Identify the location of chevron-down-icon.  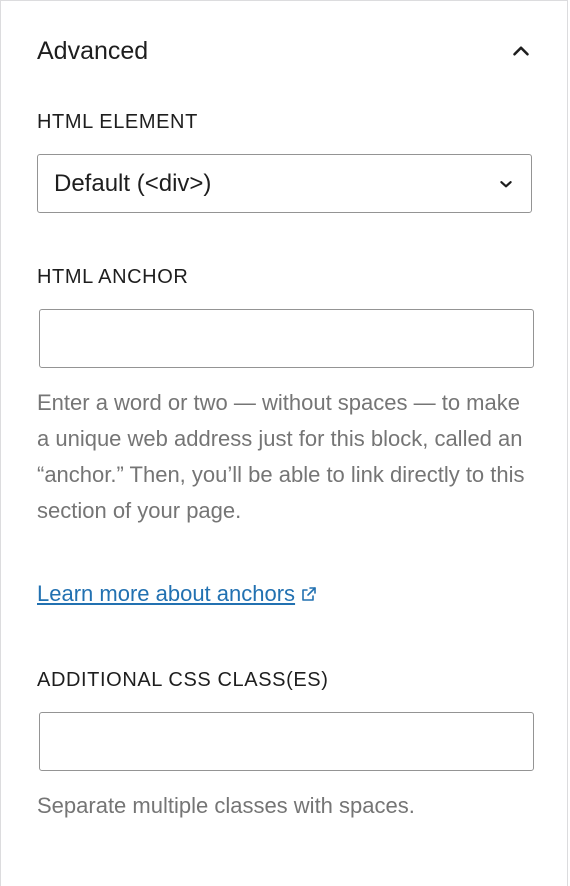
(506, 184).